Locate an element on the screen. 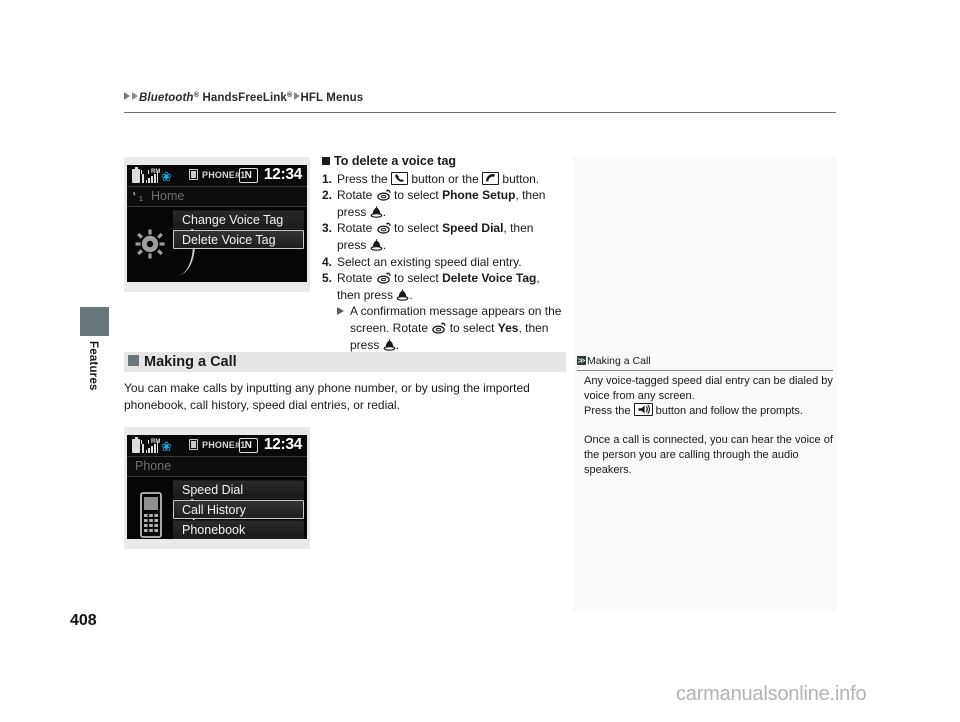 This screenshot has width=960, height=722. enter-knob-icon-sub is located at coordinates (389, 345).